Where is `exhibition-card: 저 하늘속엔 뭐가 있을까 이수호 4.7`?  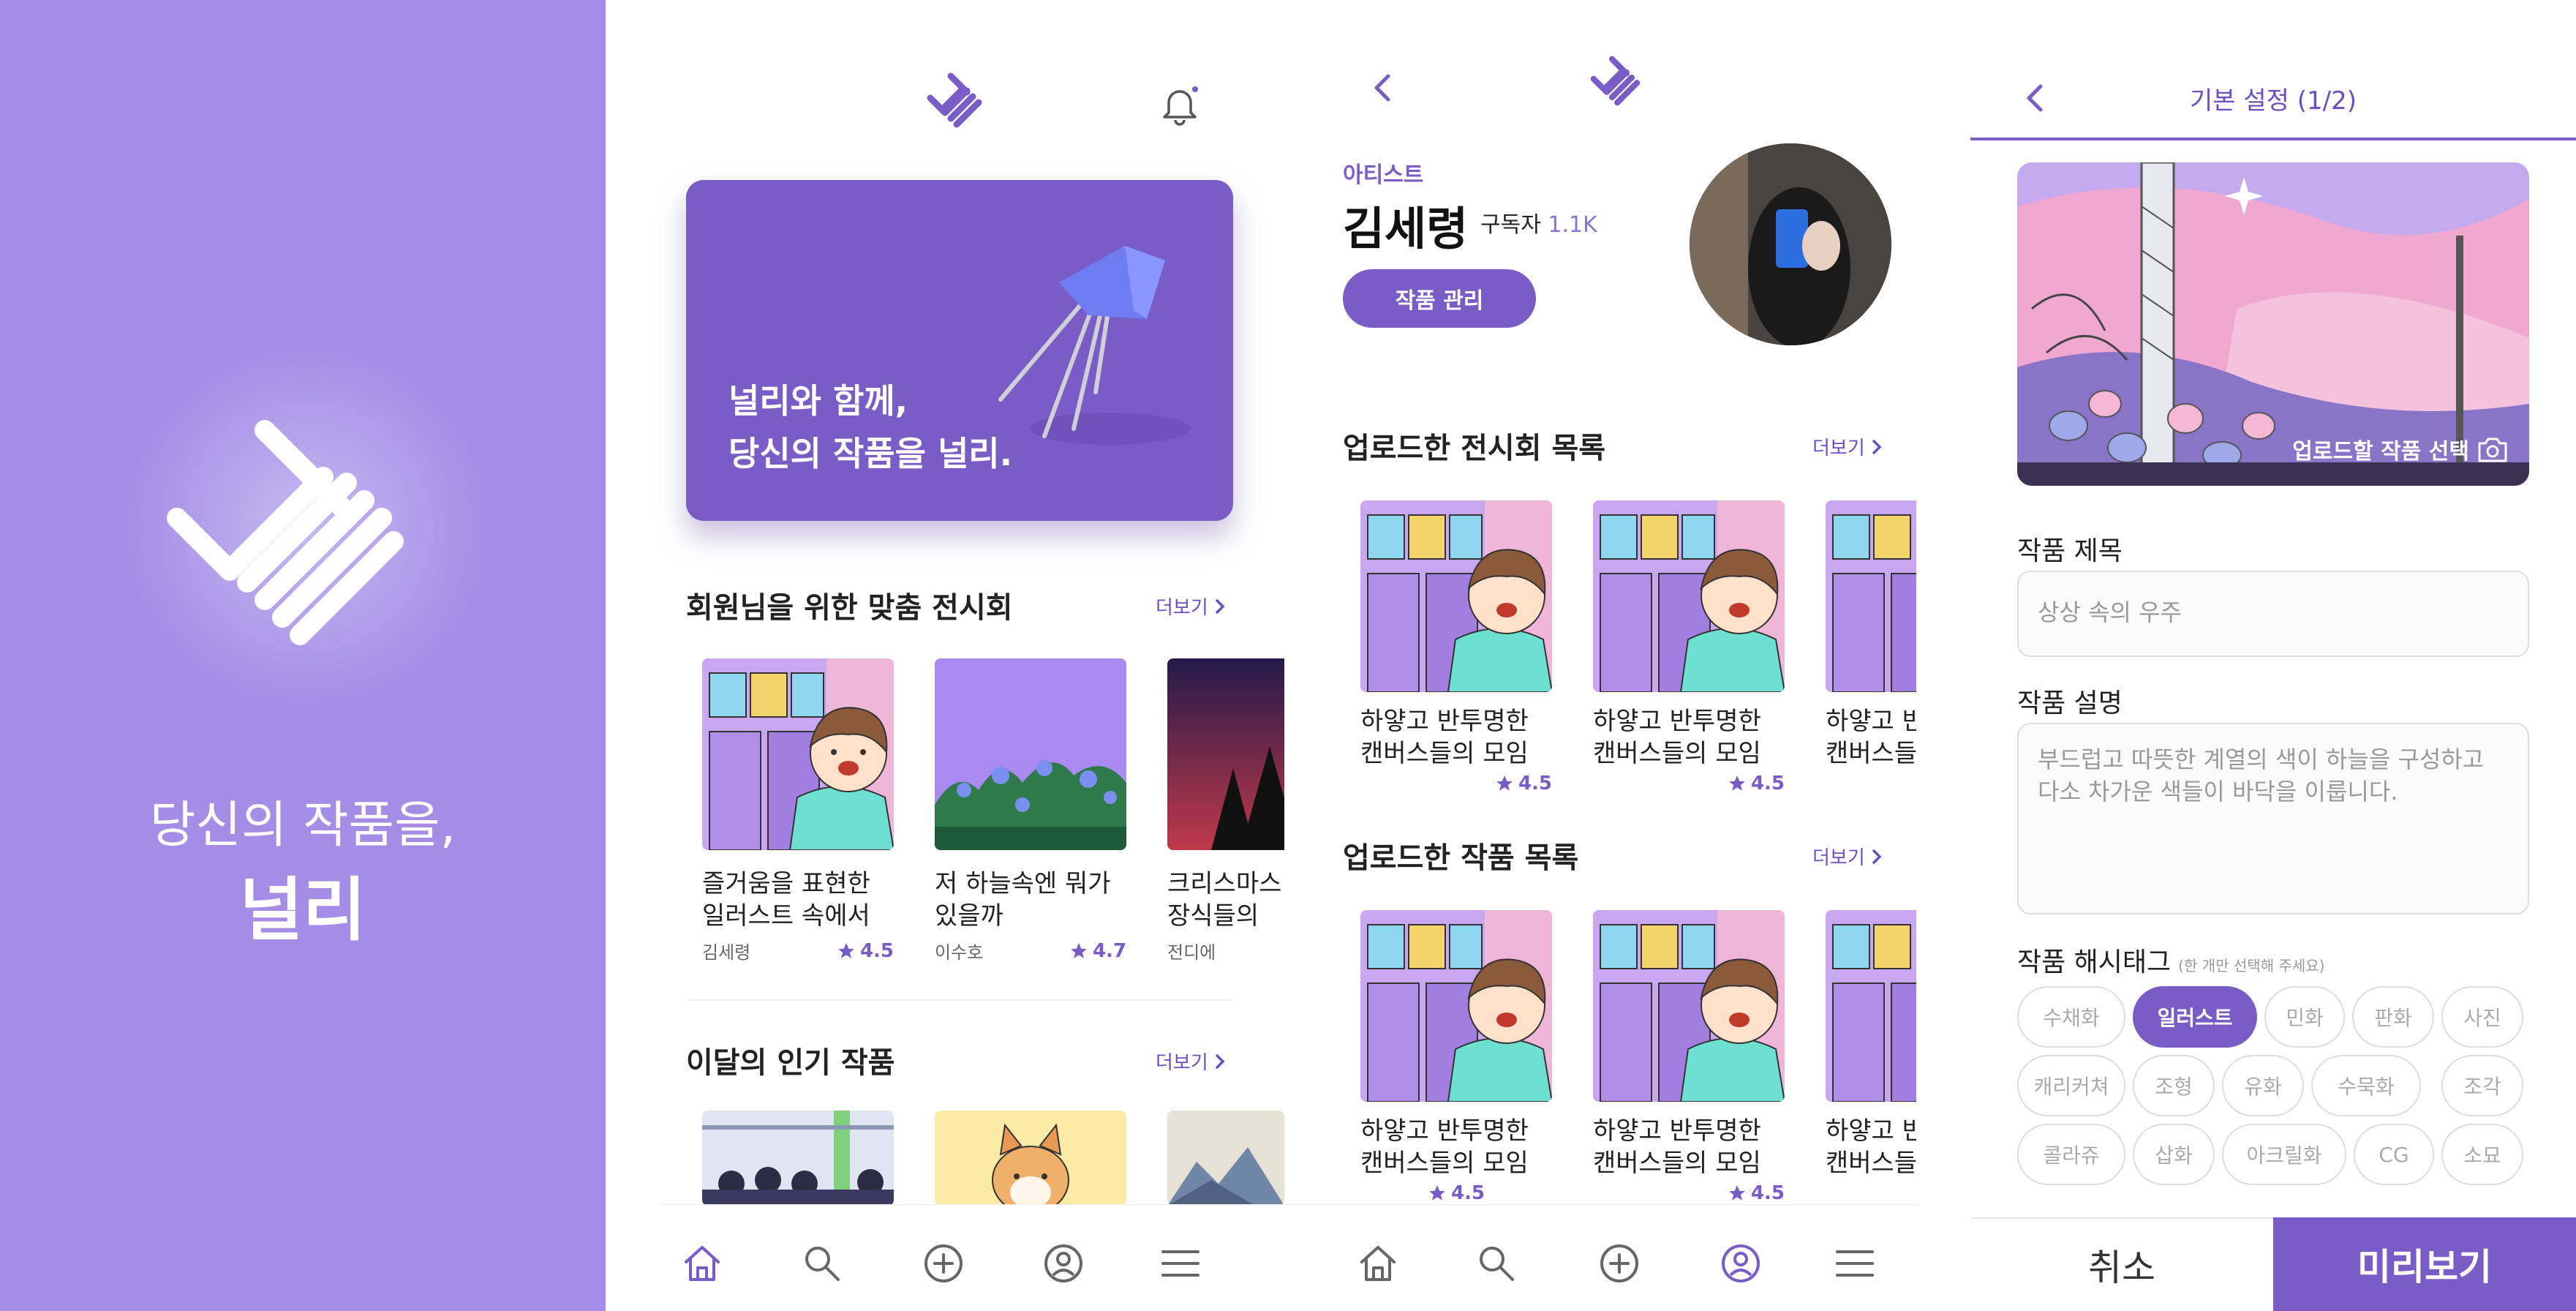
exhibition-card: 저 하늘속엔 뭐가 있을까 이수호 4.7 is located at coordinates (1037, 810).